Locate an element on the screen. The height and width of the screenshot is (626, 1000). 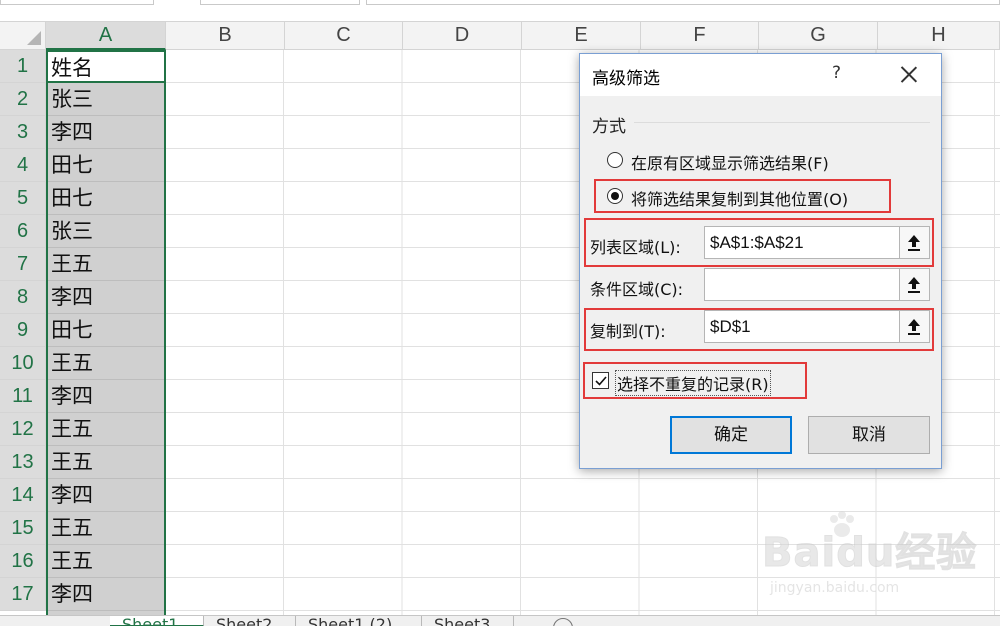
radio-copy-to-other-label: 将筛选结果复制到其他位置(O) is located at coordinates (739, 198).